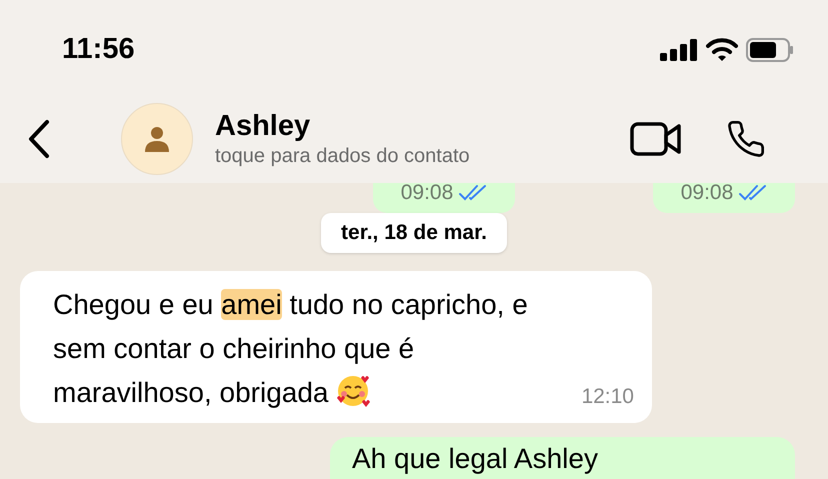 Image resolution: width=828 pixels, height=479 pixels. I want to click on date-divider: ter., 18 de mar., so click(414, 232).